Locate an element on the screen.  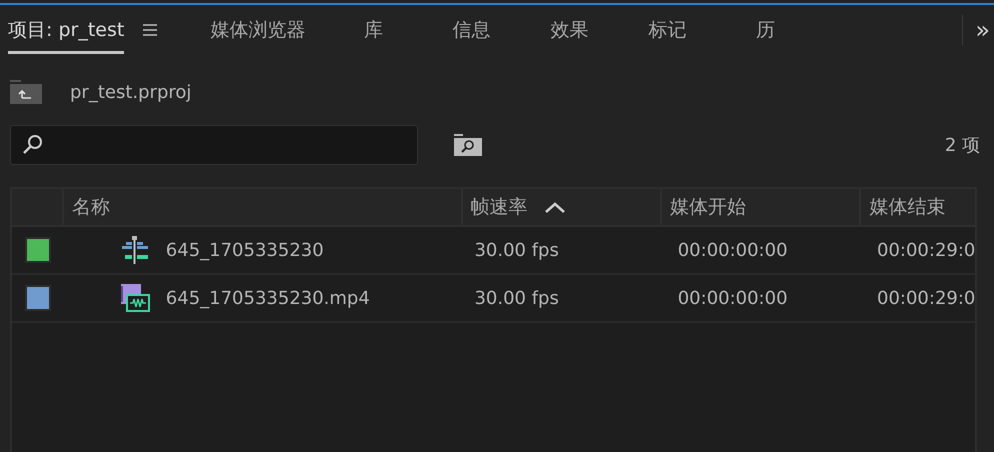
column-header: 名称 is located at coordinates (263, 207).